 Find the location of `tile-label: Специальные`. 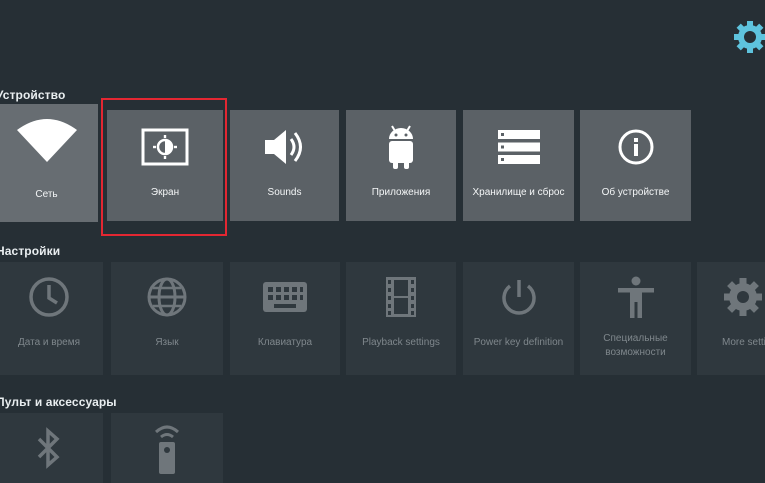

tile-label: Специальные is located at coordinates (635, 338).